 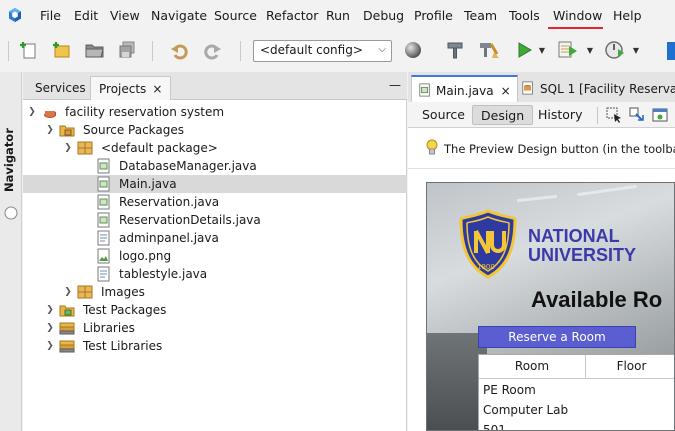 I want to click on menu-help: Help, so click(x=627, y=15).